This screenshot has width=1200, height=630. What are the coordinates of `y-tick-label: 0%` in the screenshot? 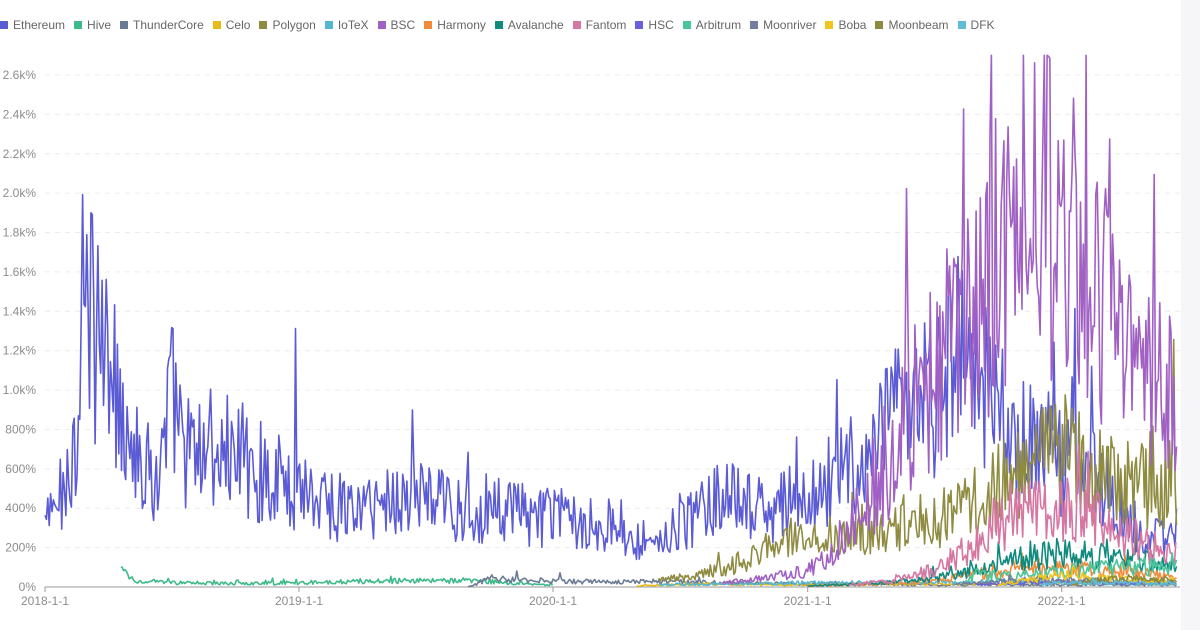 It's located at (28, 587).